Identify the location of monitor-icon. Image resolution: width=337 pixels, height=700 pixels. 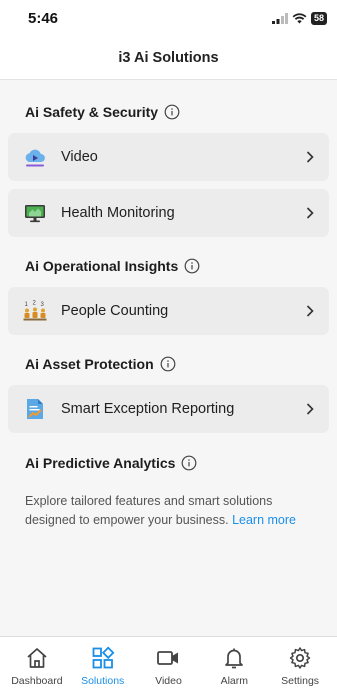
(35, 214).